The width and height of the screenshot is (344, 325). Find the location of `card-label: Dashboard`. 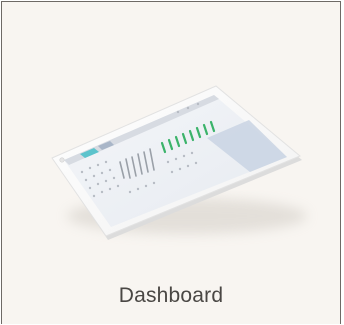

card-label: Dashboard is located at coordinates (171, 295).